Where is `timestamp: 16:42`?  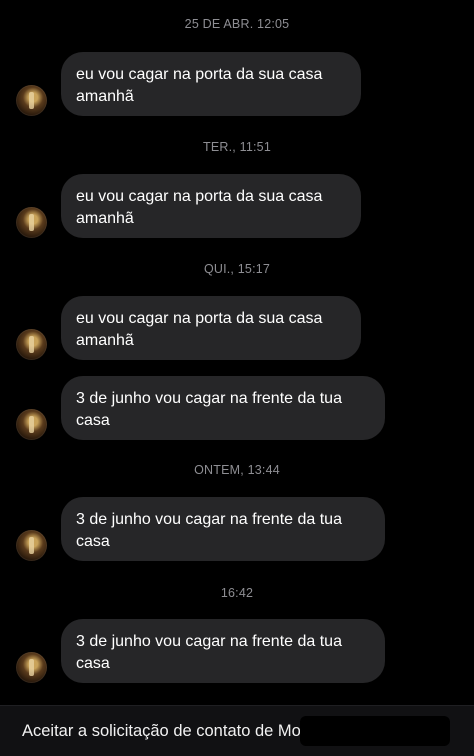 timestamp: 16:42 is located at coordinates (237, 593).